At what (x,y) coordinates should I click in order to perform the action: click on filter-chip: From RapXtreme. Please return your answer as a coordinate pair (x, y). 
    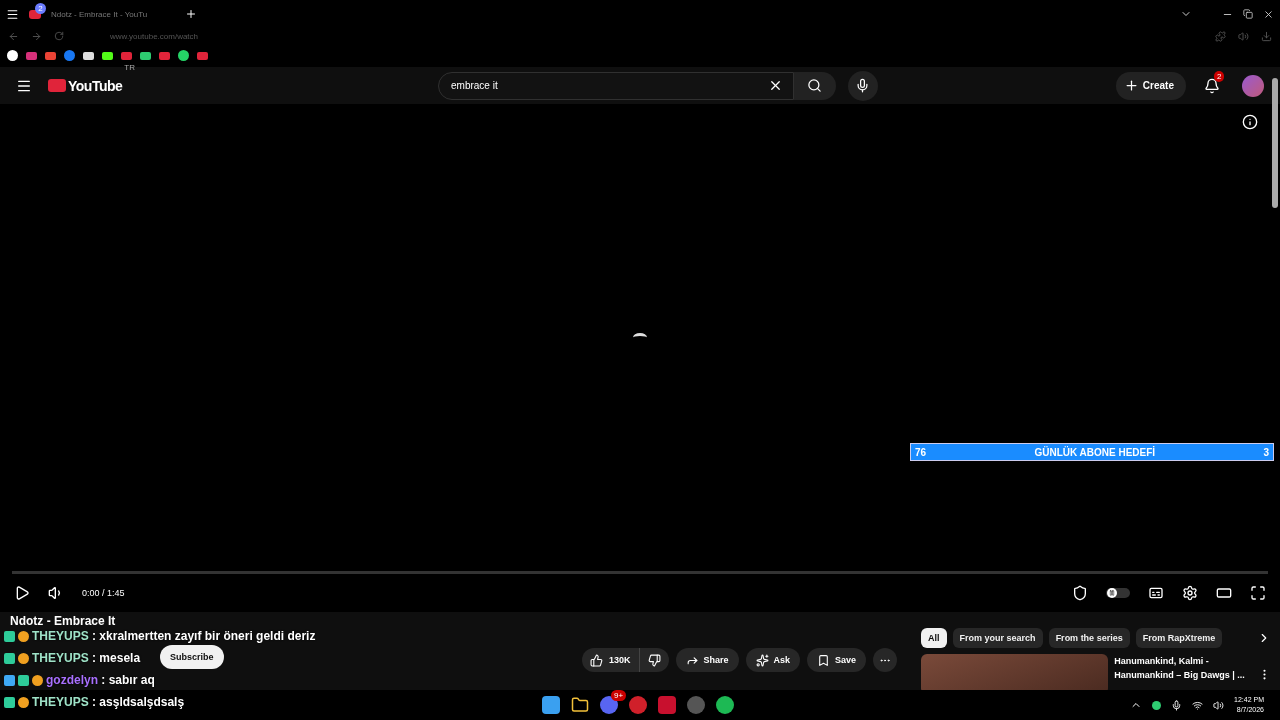
    Looking at the image, I should click on (1179, 638).